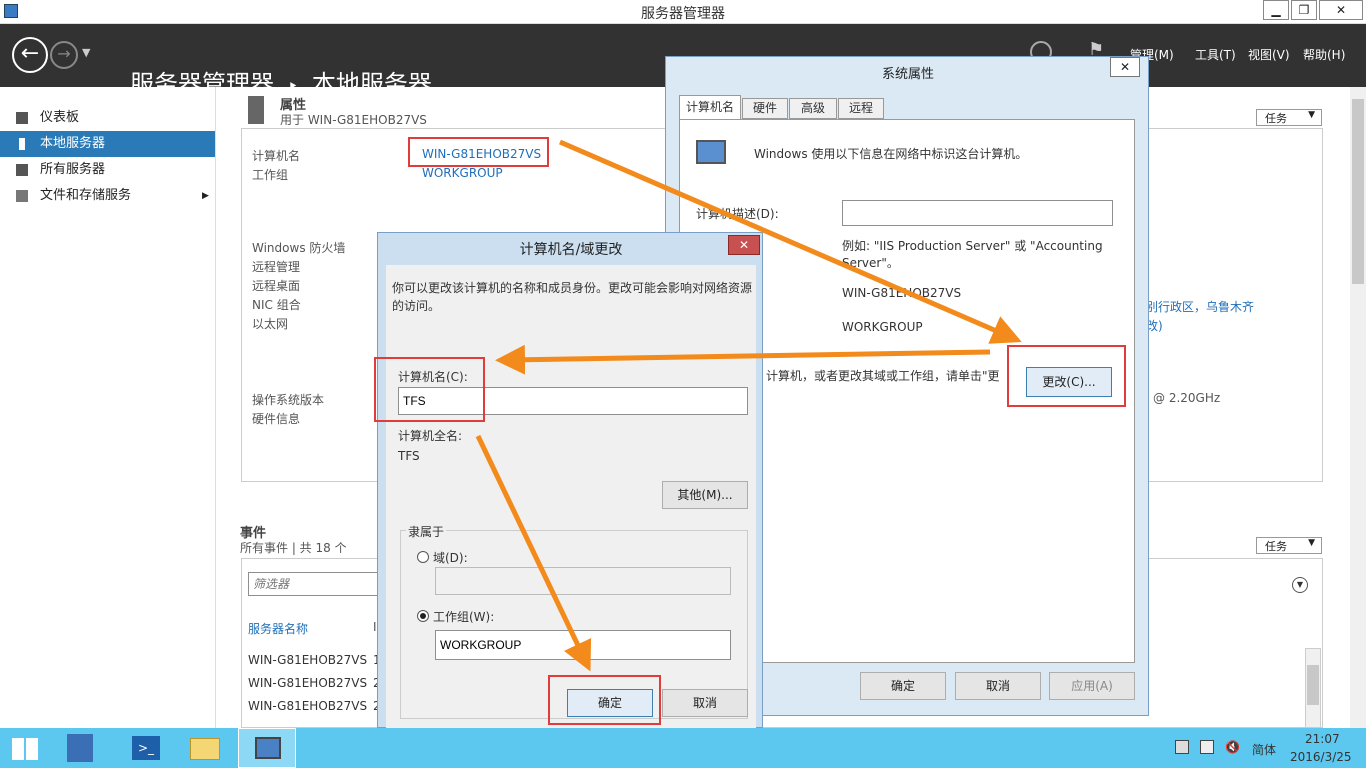 This screenshot has width=1366, height=768. I want to click on clock-time: 21:07, so click(1322, 739).